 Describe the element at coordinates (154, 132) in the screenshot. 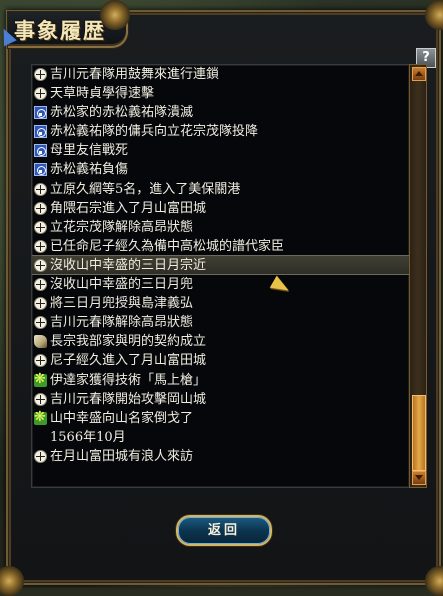

I see `list-item-label: 赤松義祐隊的傭兵向立花宗茂隊投降` at that location.